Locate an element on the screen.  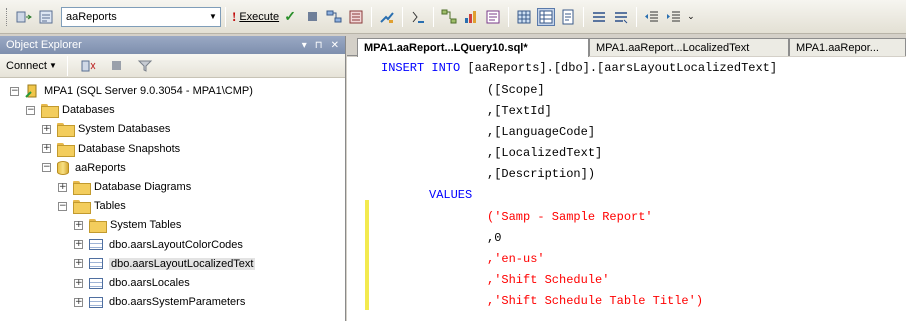
tab-query10: MPA1.aaReport...LQuery10.sql* is located at coordinates (473, 47).